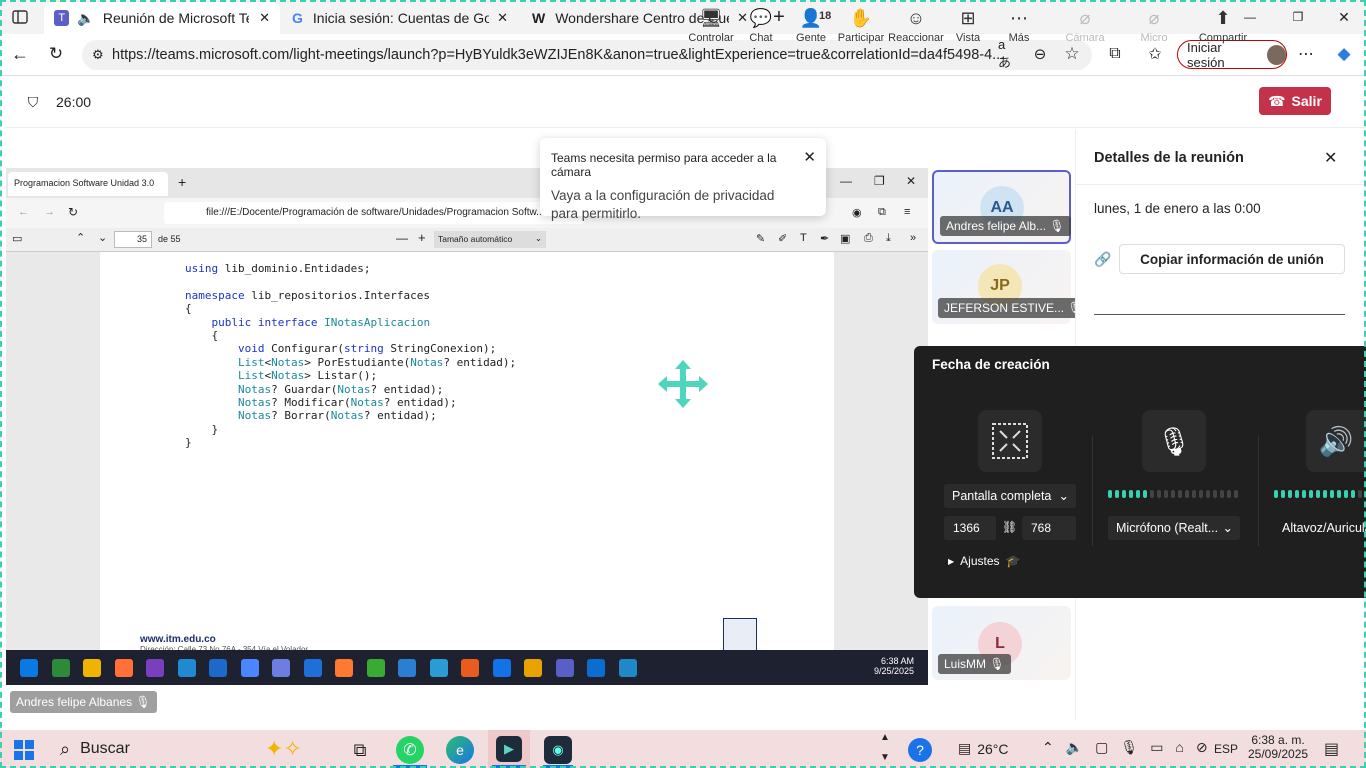 The image size is (1366, 768). Describe the element at coordinates (422, 237) in the screenshot. I see `pdf-zoom-in-icon: +` at that location.